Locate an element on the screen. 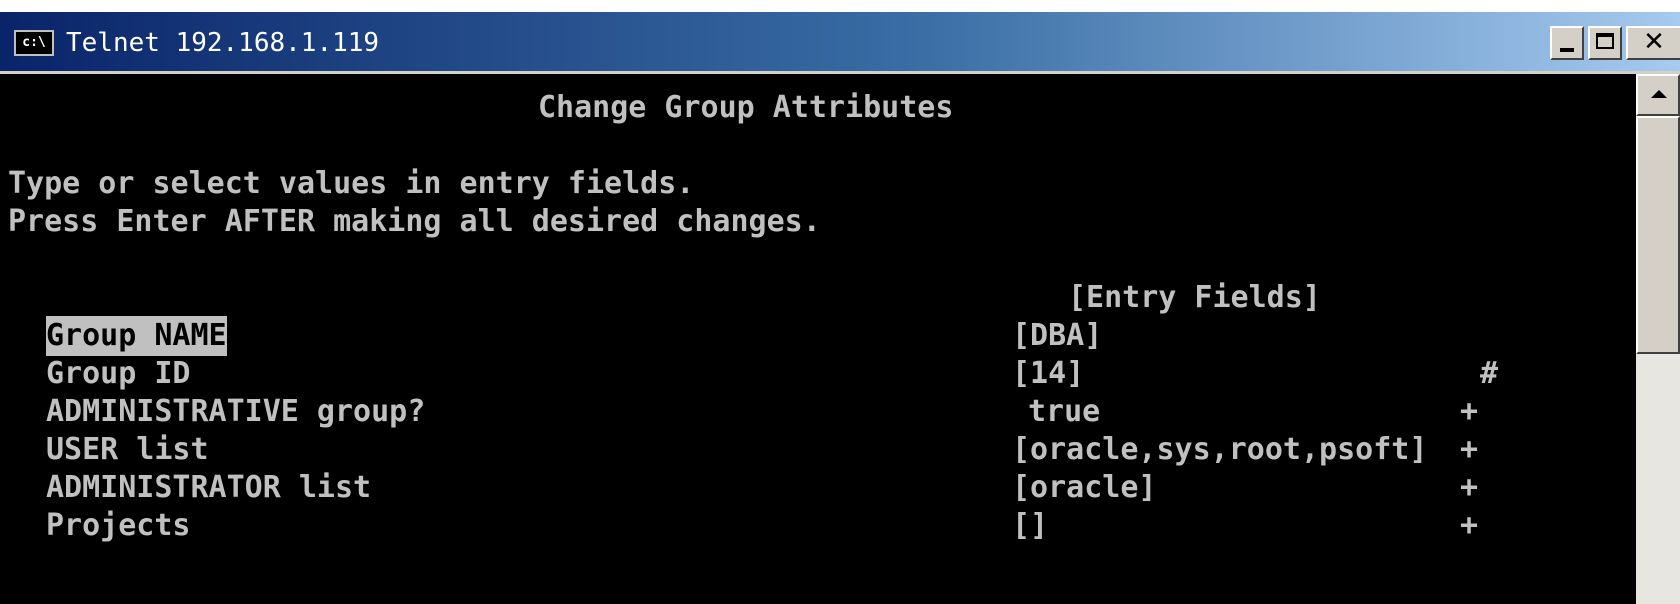  up-arrow-icon is located at coordinates (1659, 94).